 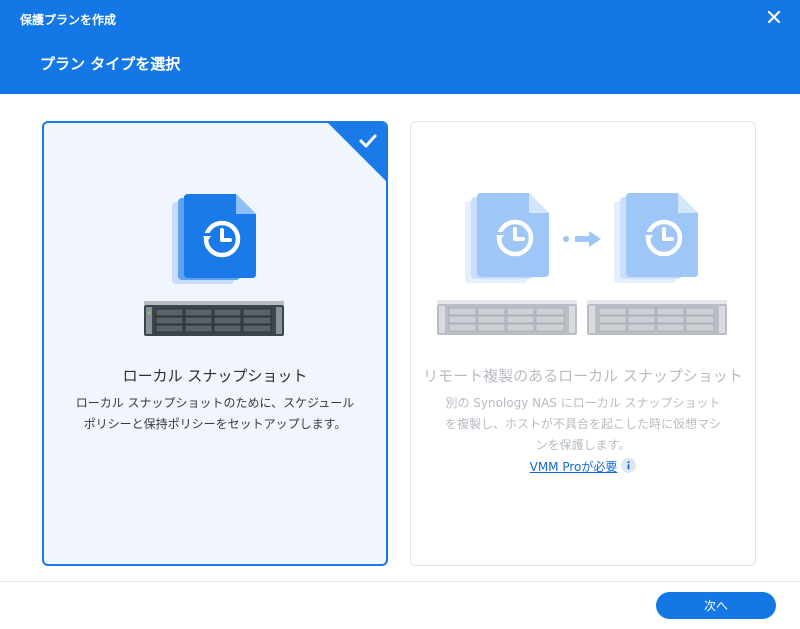 What do you see at coordinates (357, 152) in the screenshot?
I see `selected-check-icon` at bounding box center [357, 152].